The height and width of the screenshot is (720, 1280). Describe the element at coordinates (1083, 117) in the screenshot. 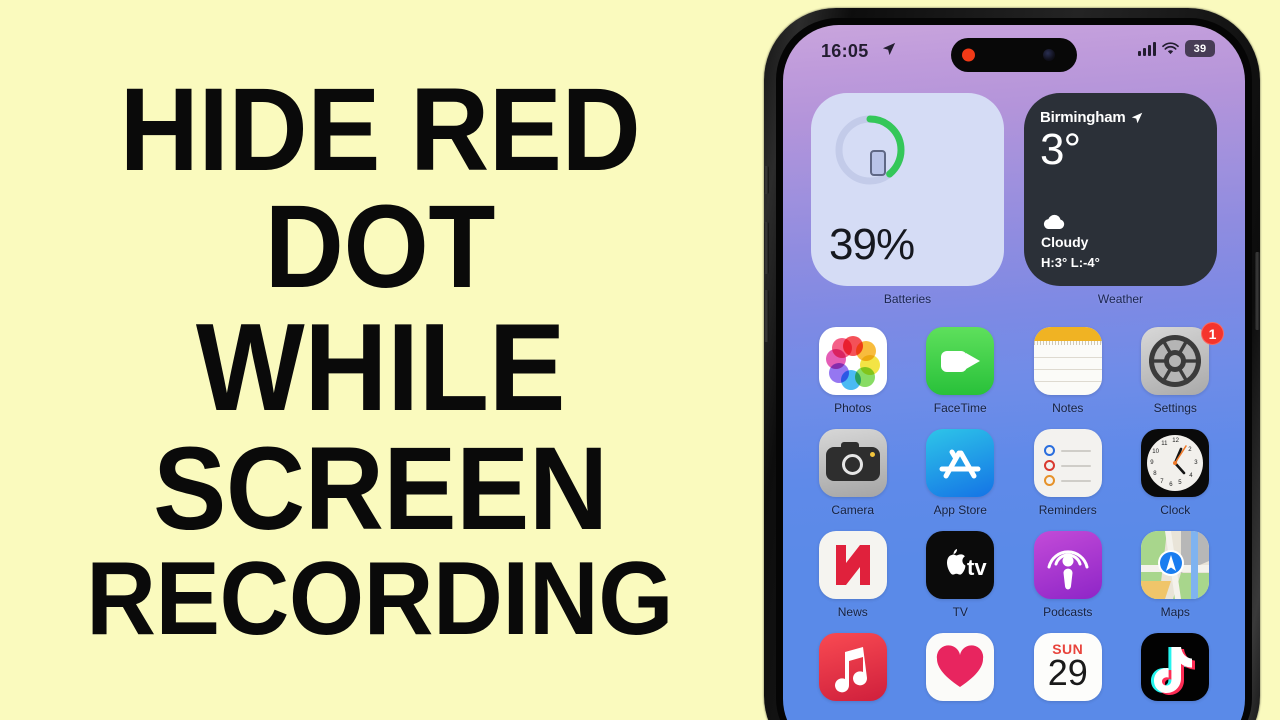

I see `weather-city-text: Birmingham` at that location.